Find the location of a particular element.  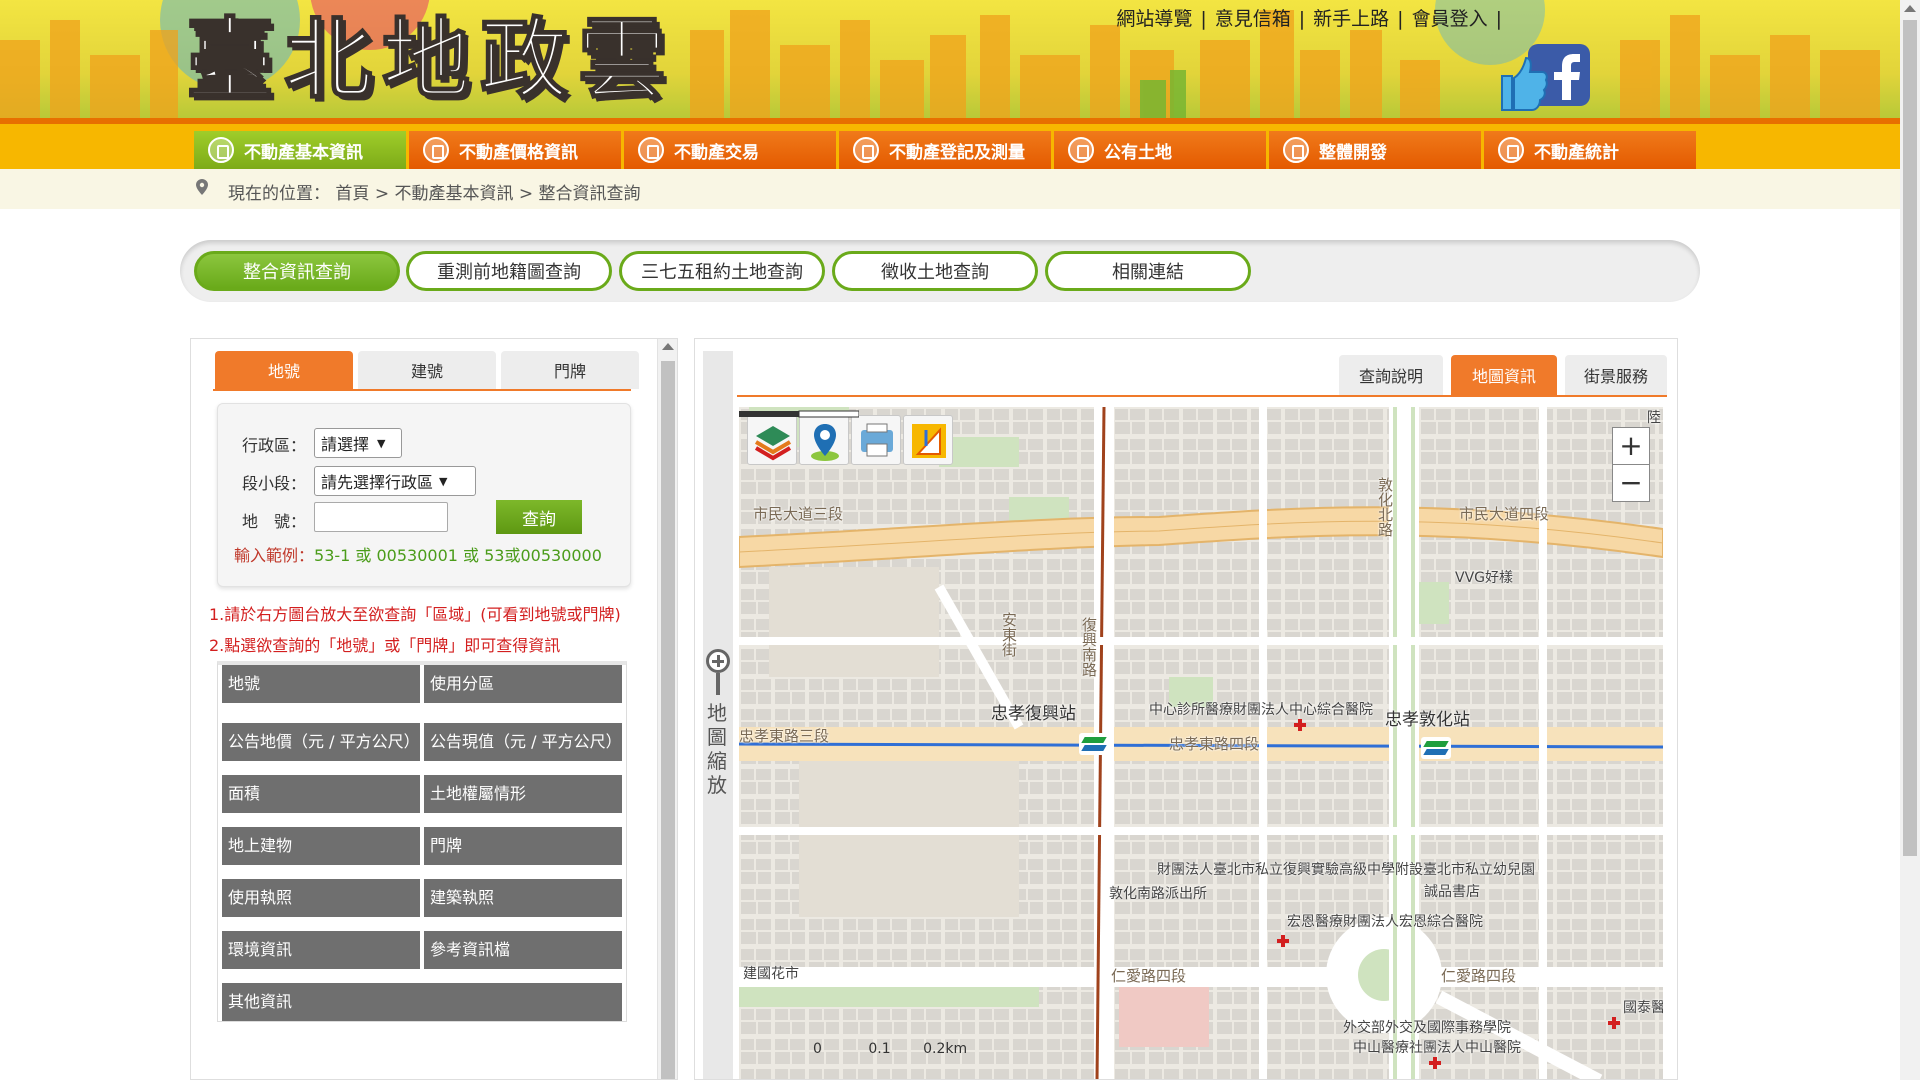

nav-item-transaction: 不動產交易 is located at coordinates (730, 150).